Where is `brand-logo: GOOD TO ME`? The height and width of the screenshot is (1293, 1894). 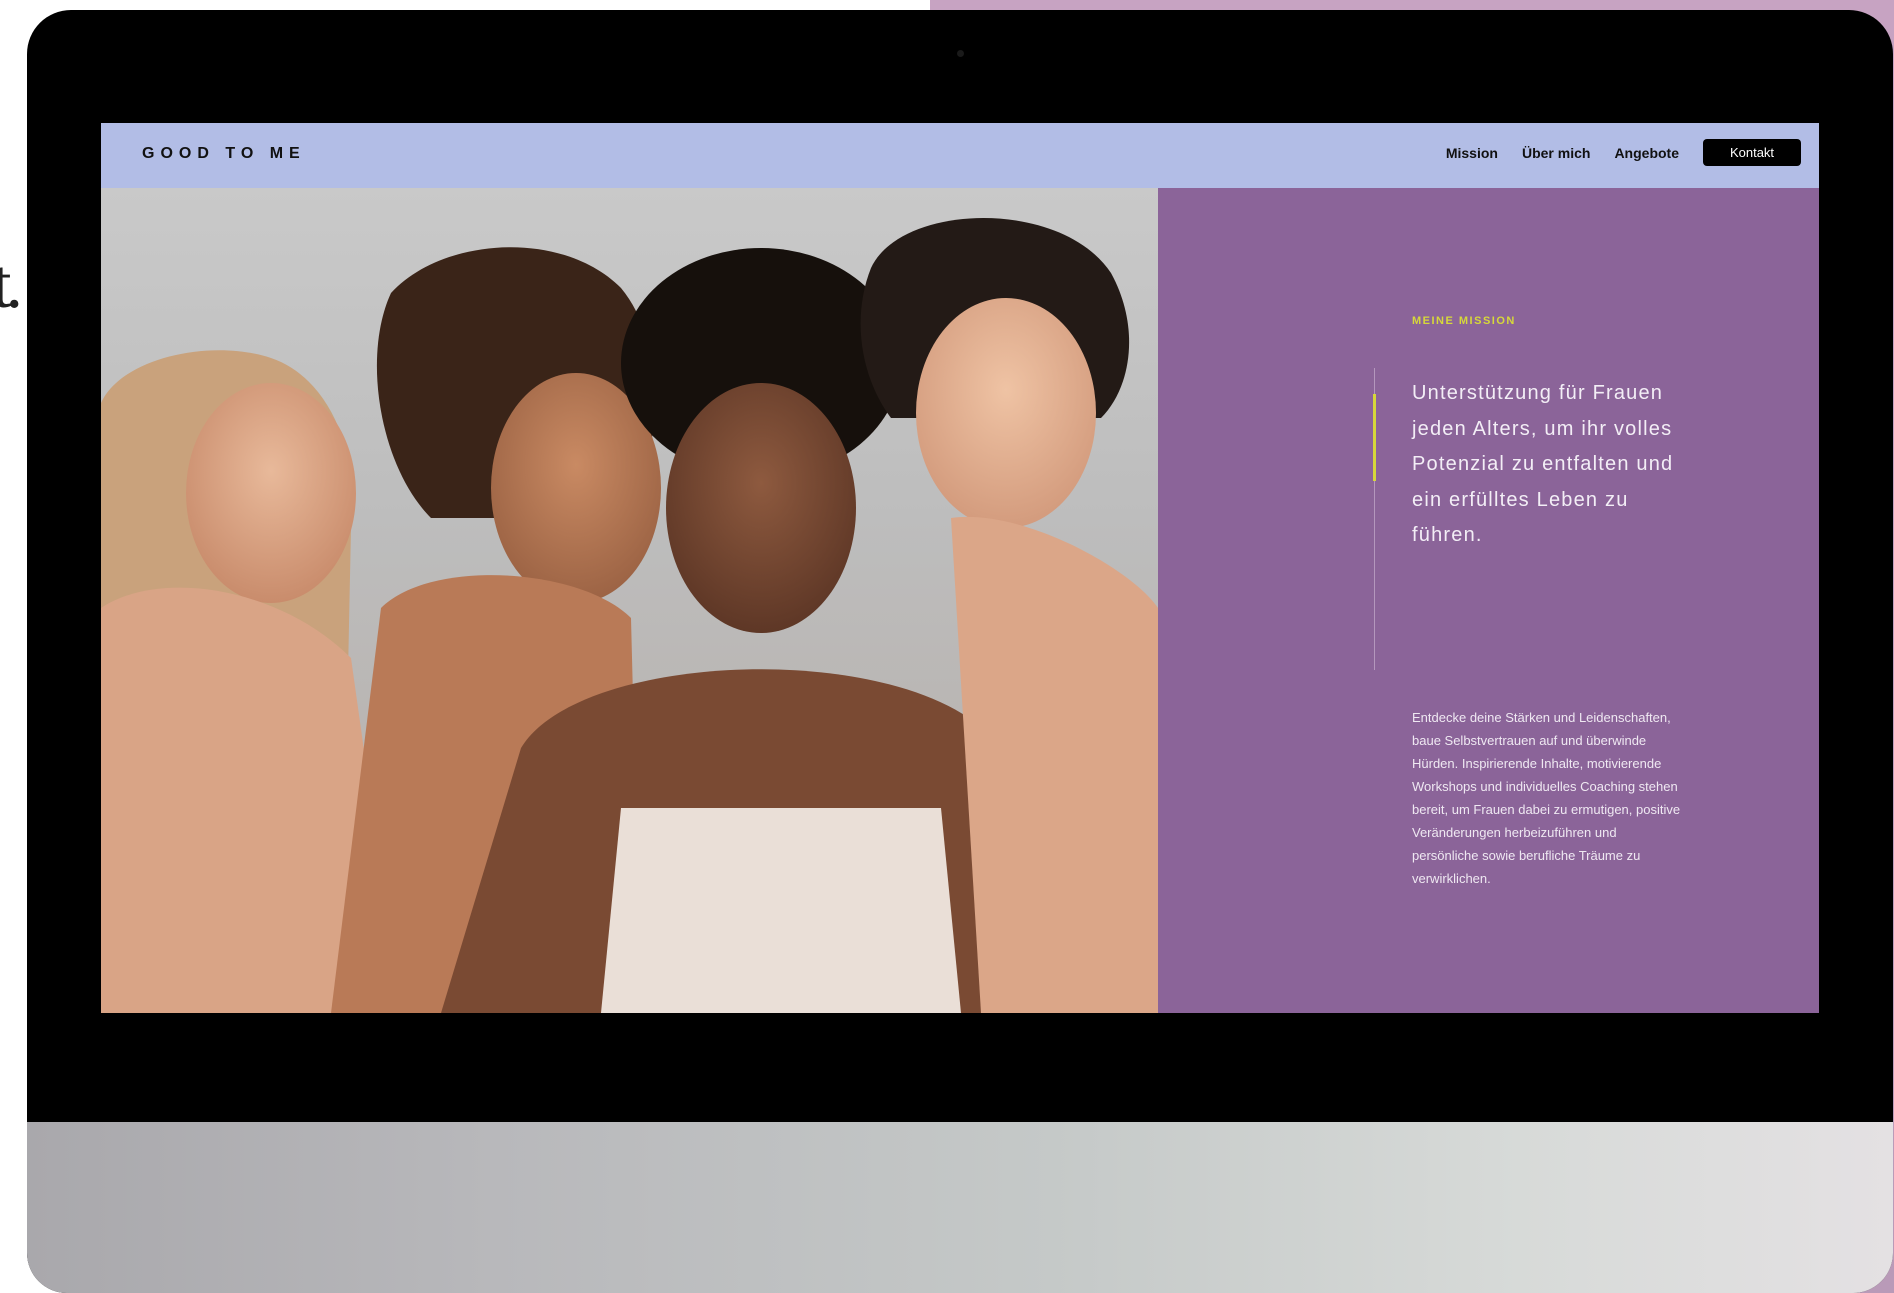
brand-logo: GOOD TO ME is located at coordinates (224, 154).